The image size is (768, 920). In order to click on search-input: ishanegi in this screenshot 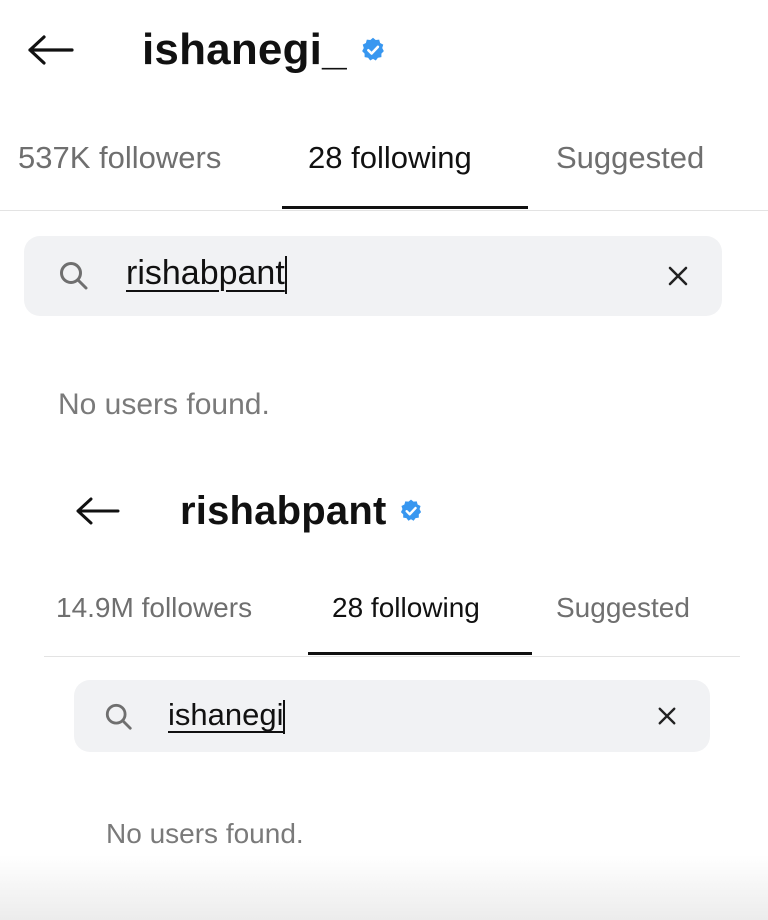, I will do `click(227, 715)`.